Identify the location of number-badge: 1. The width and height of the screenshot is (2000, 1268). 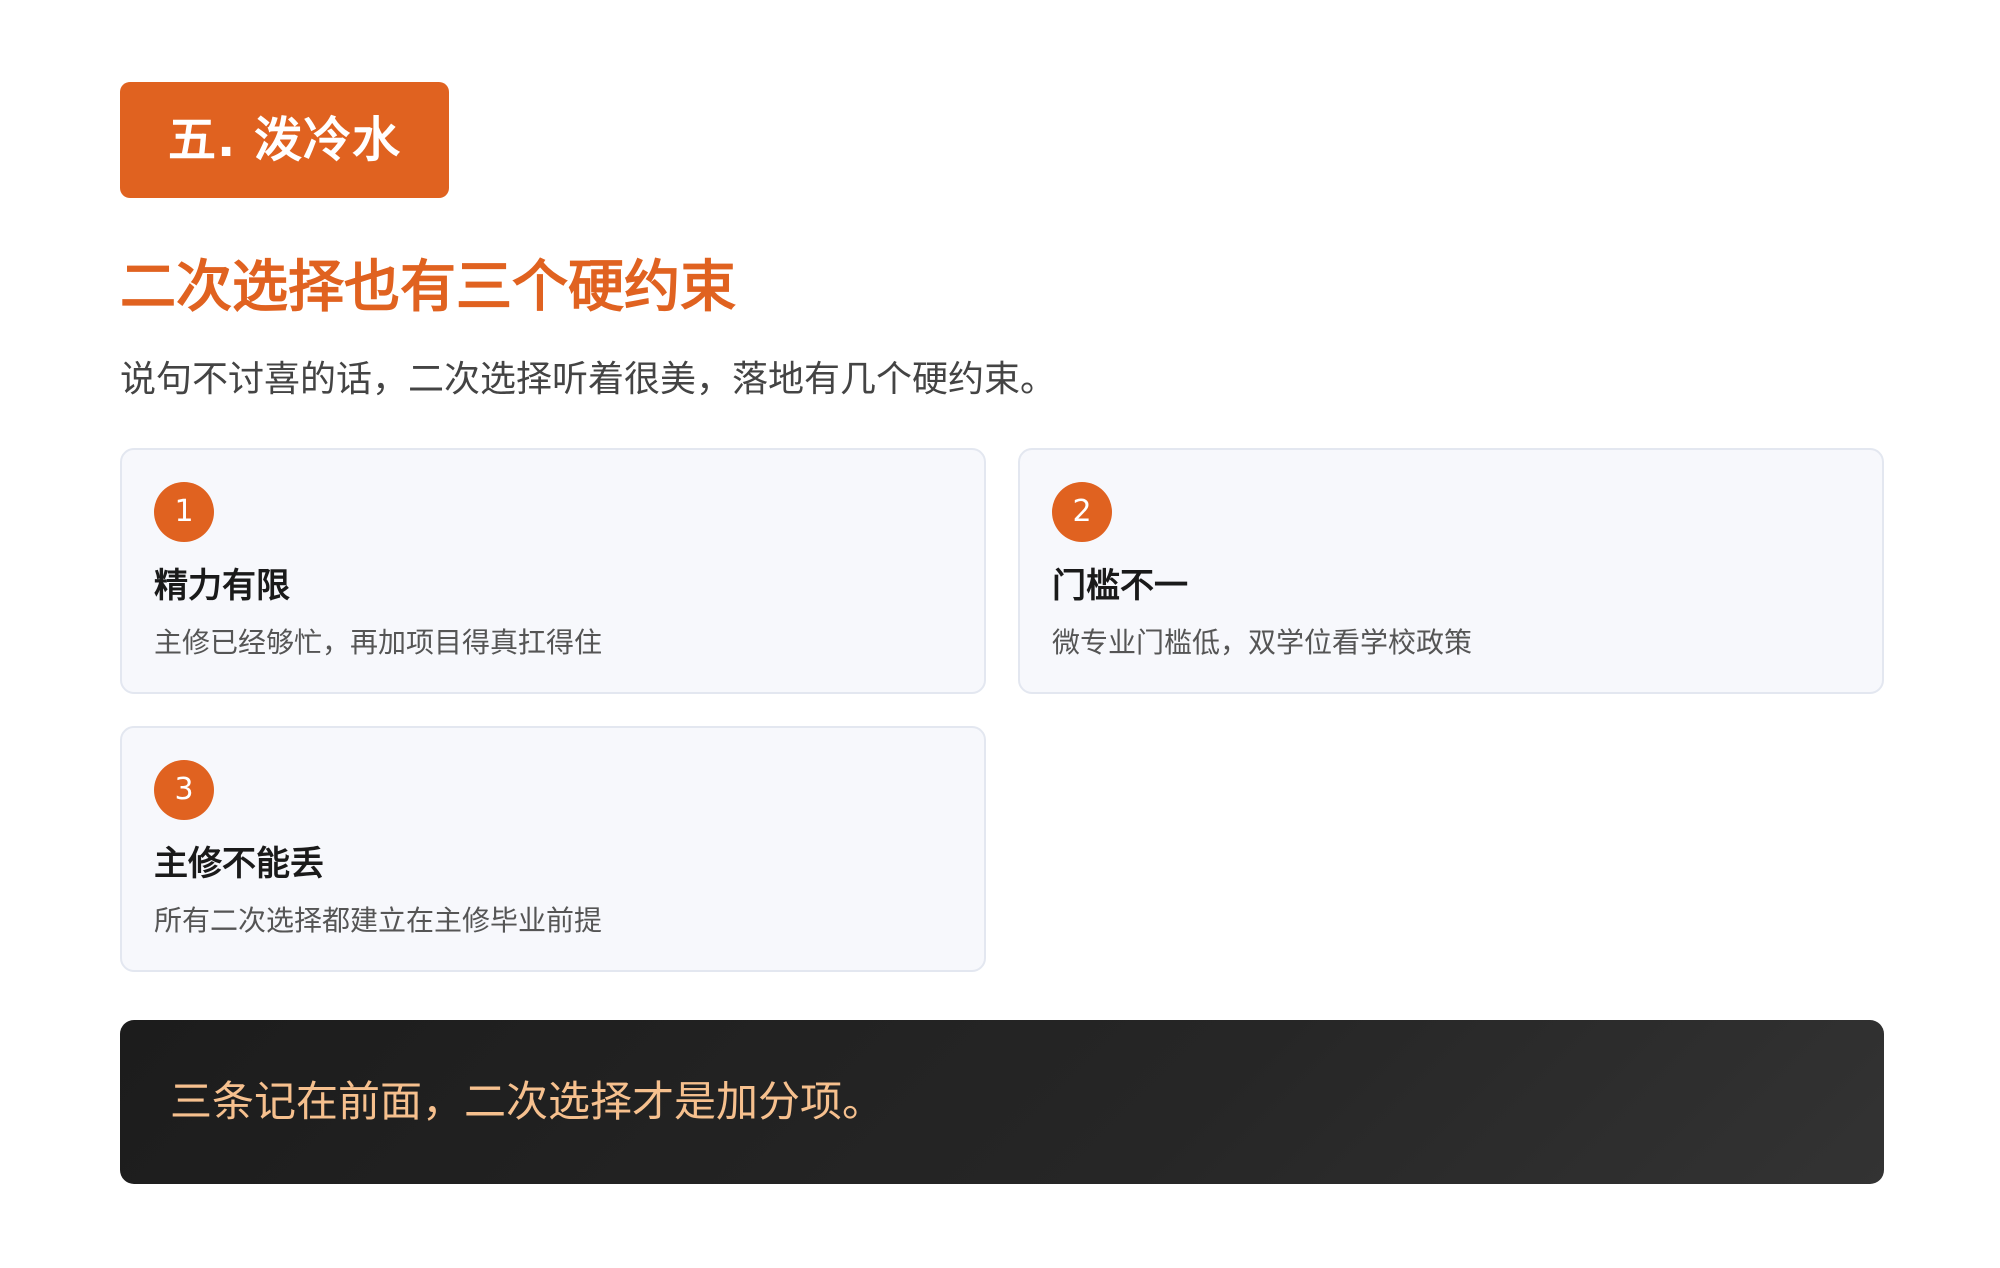
(184, 511).